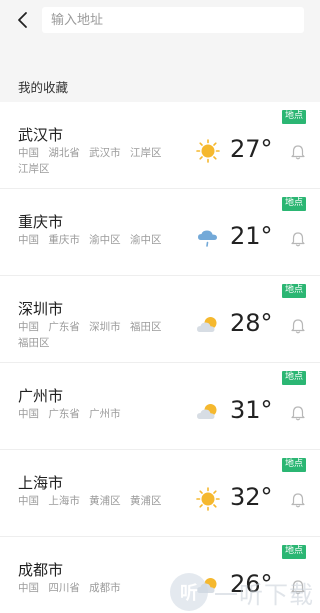 The image size is (320, 613). What do you see at coordinates (43, 87) in the screenshot?
I see `section-title: 我的收藏` at bounding box center [43, 87].